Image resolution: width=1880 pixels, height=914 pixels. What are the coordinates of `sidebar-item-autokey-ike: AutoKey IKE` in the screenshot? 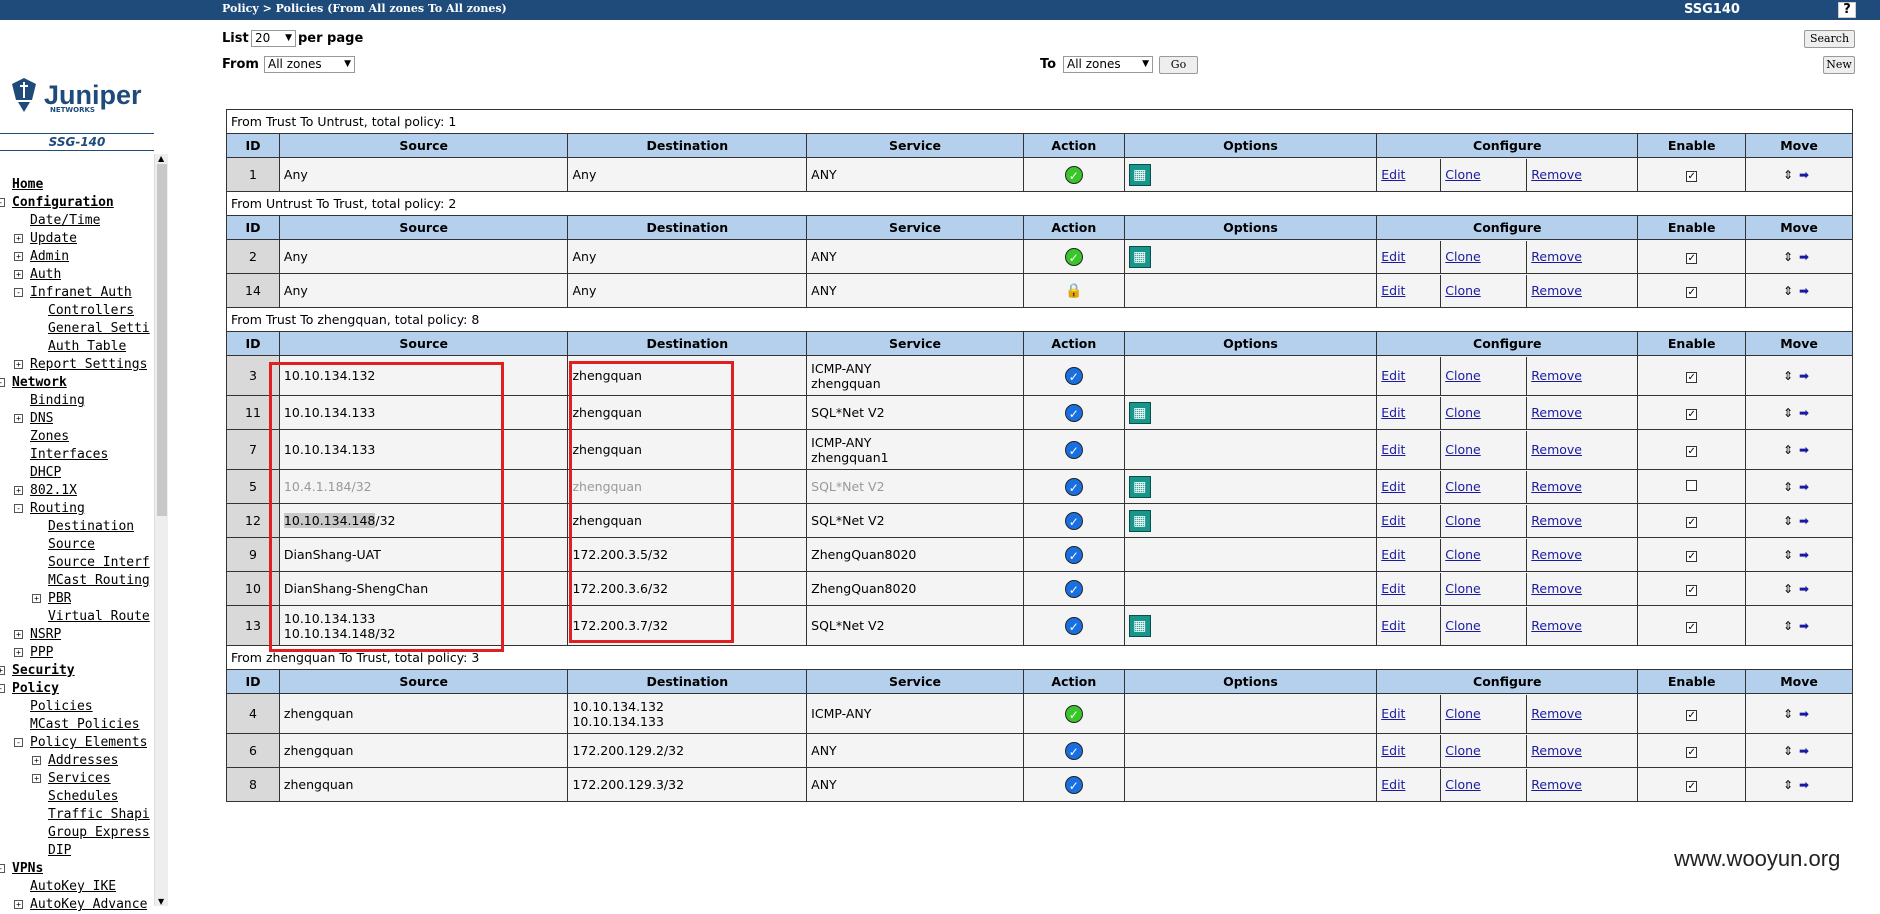 It's located at (73, 887).